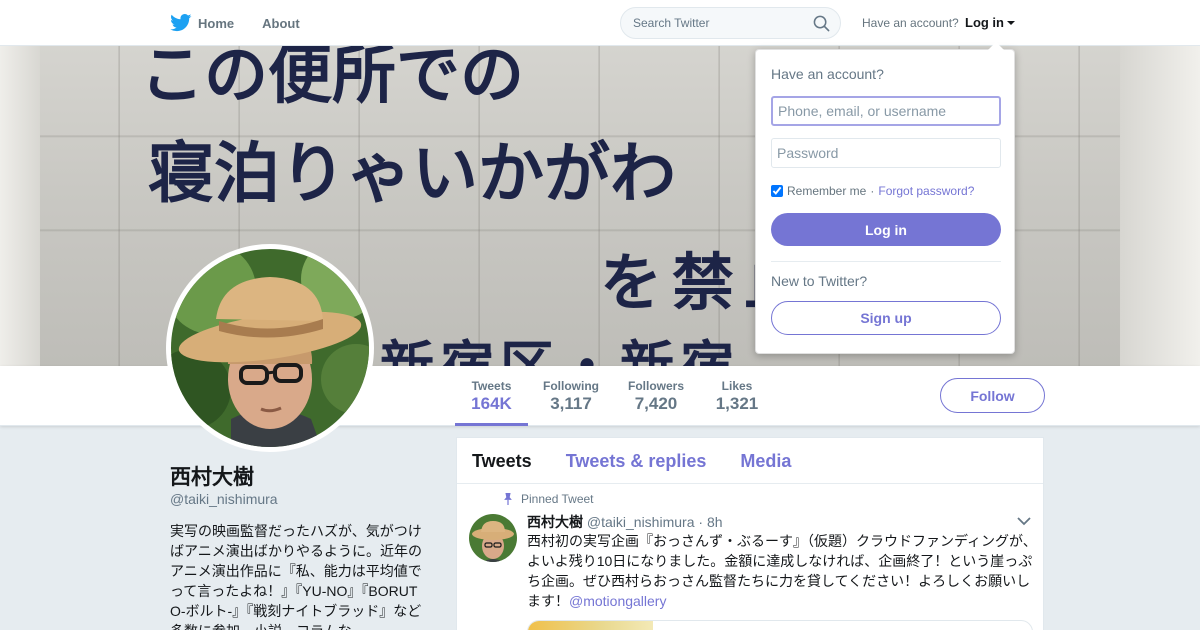 Image resolution: width=1200 pixels, height=630 pixels. I want to click on tweet-author-name: 西村大樹, so click(555, 522).